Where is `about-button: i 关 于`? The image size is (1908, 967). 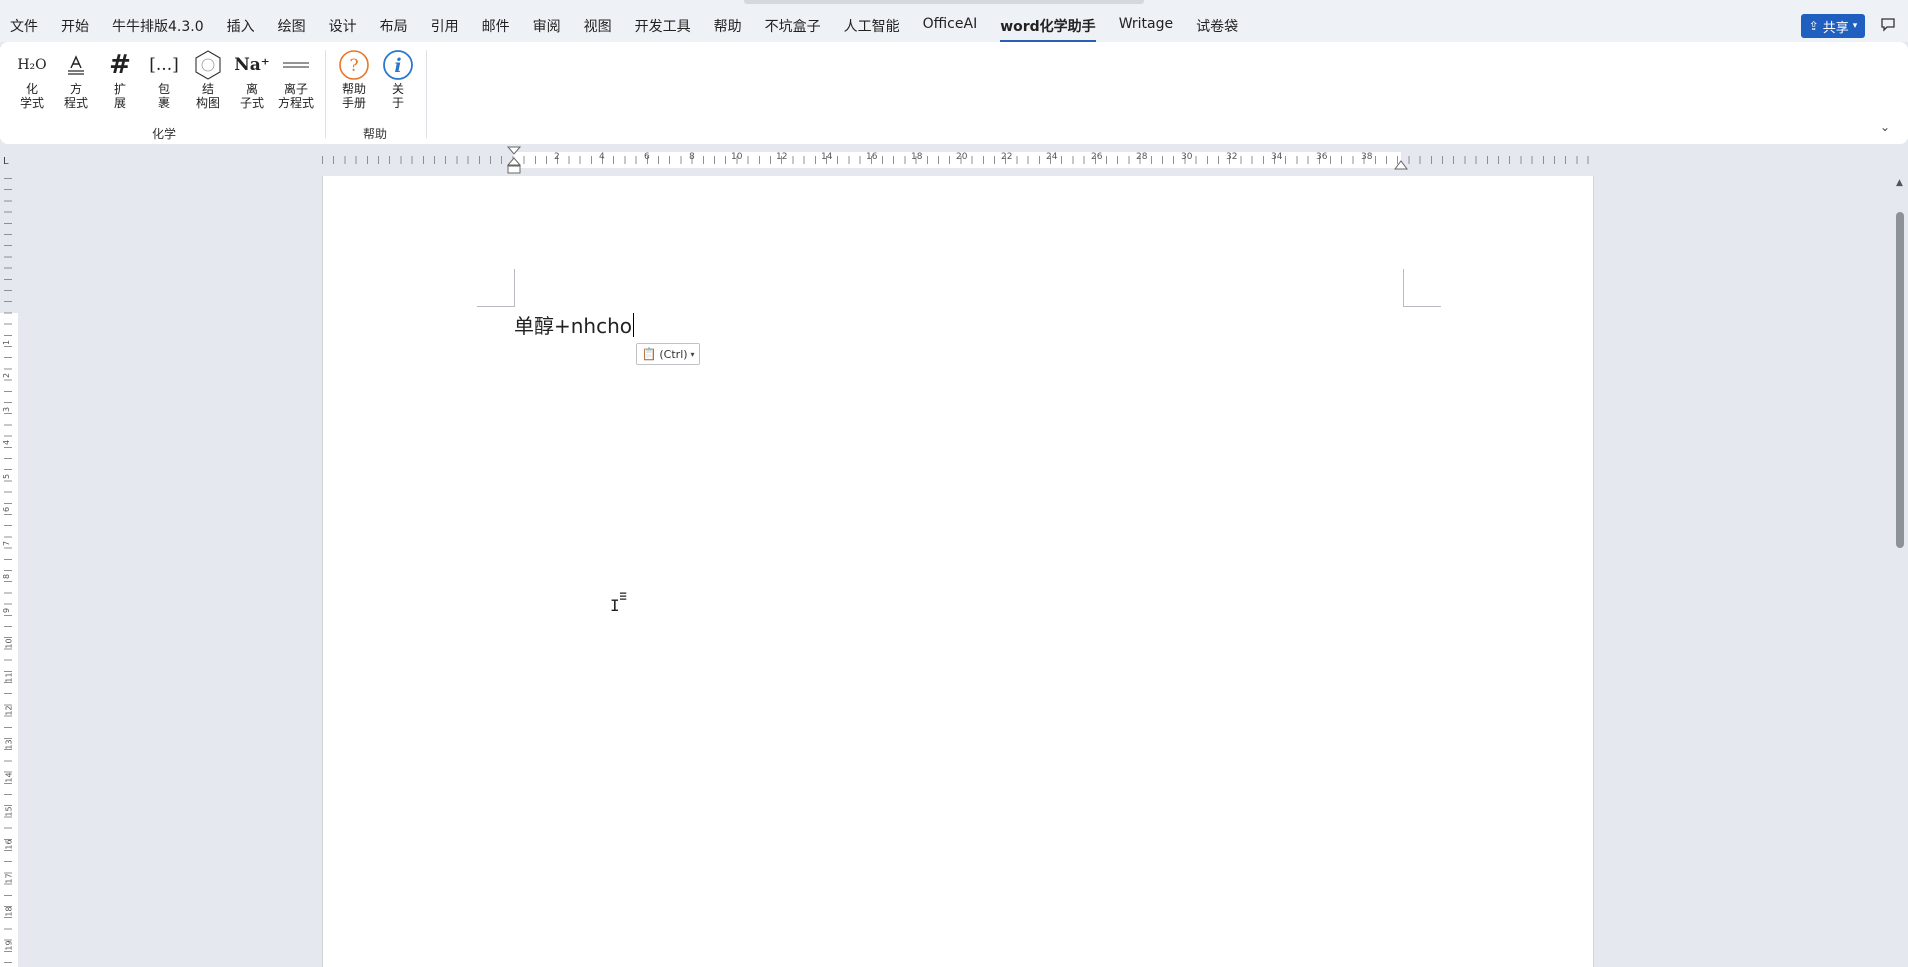 about-button: i 关 于 is located at coordinates (398, 79).